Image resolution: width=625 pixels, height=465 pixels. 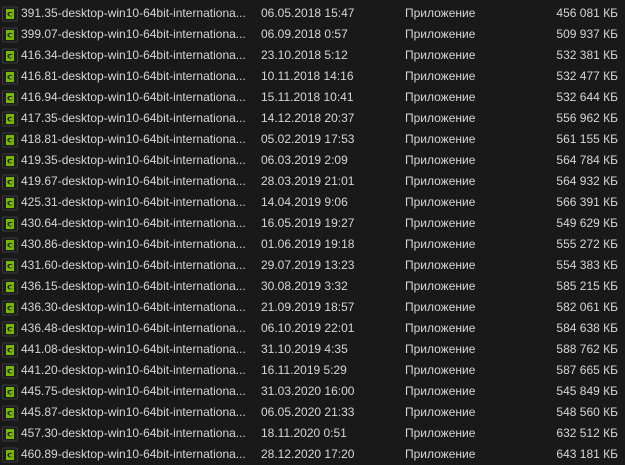 I want to click on file-modified-date: 06.10.2019 22:01, so click(x=308, y=328).